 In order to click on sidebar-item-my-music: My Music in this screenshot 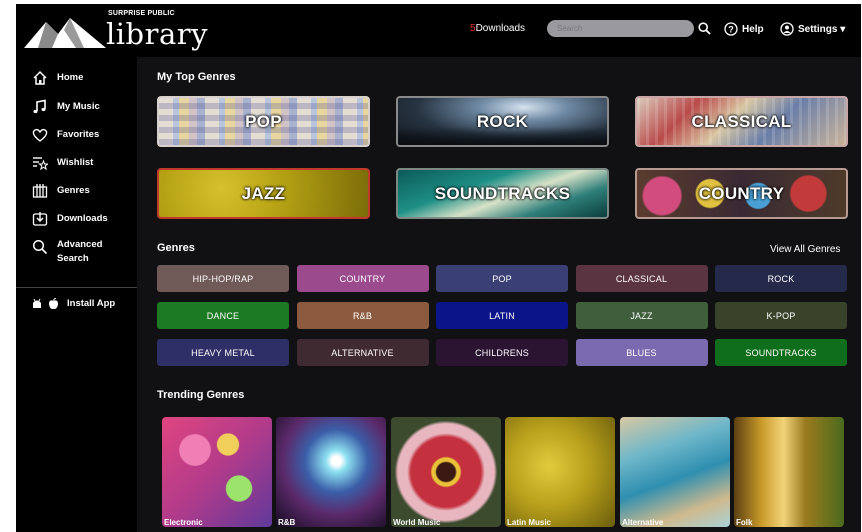, I will do `click(65, 107)`.